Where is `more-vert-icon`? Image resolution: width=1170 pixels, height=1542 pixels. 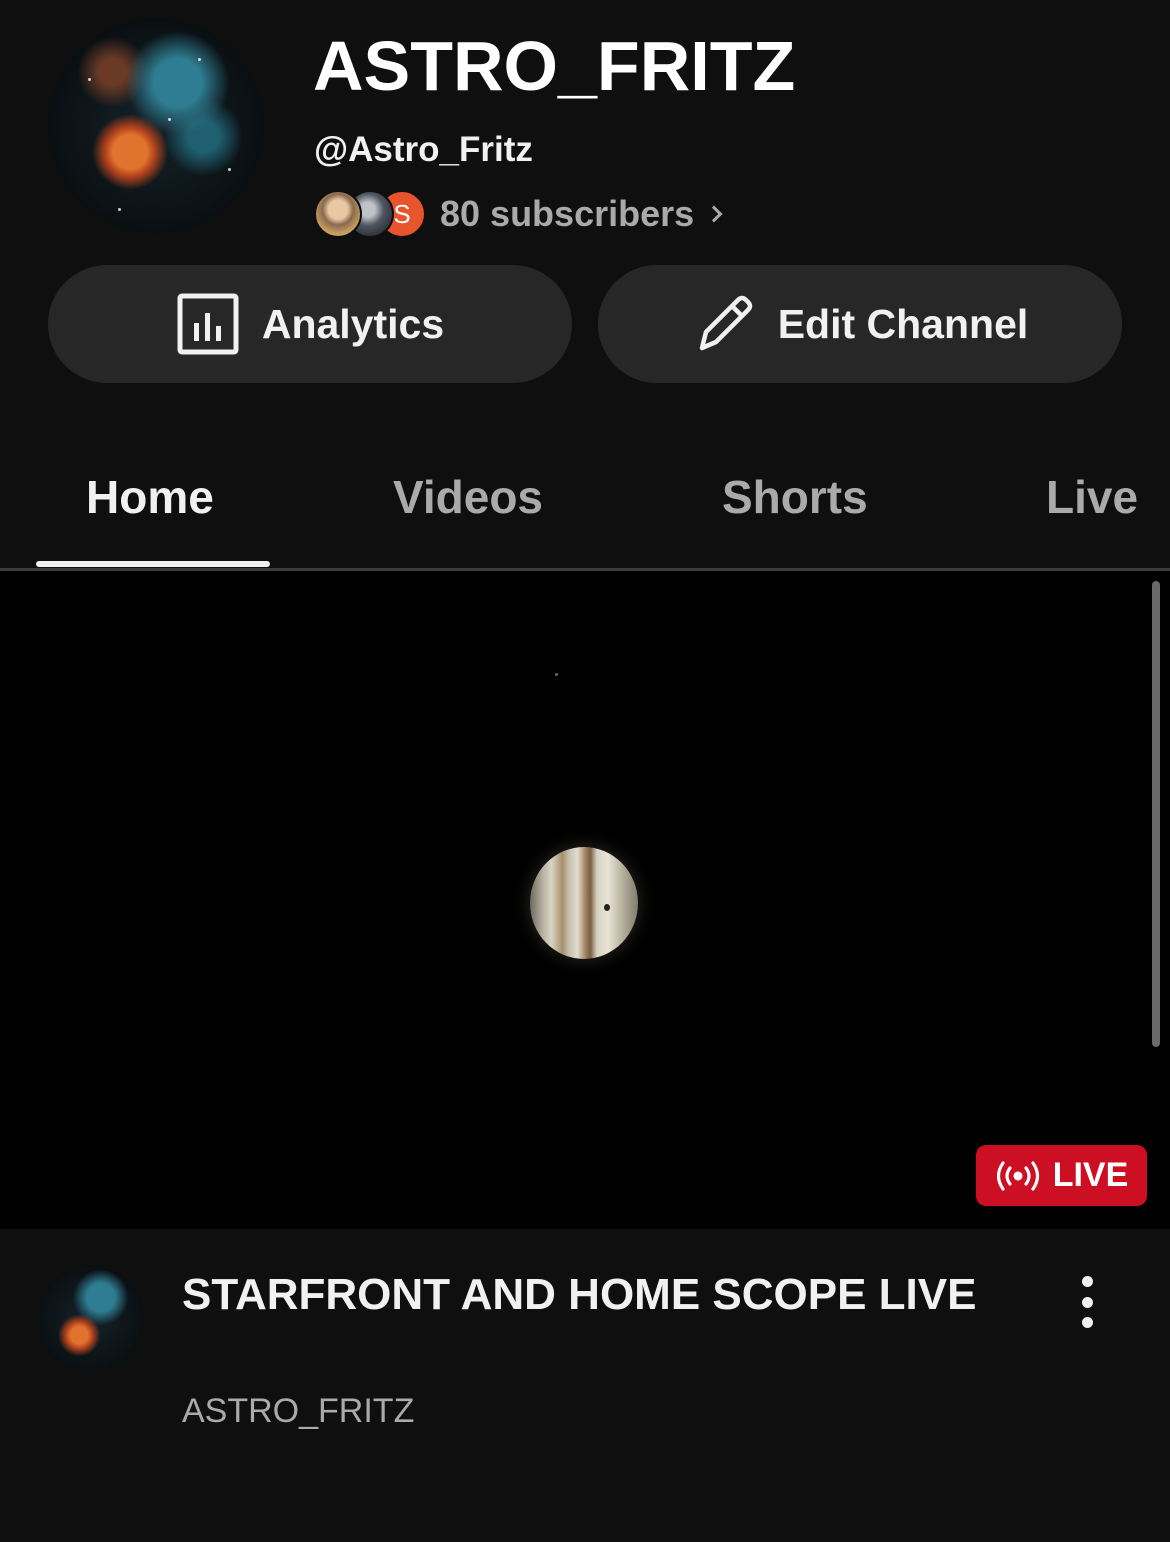
more-vert-icon is located at coordinates (1087, 1302).